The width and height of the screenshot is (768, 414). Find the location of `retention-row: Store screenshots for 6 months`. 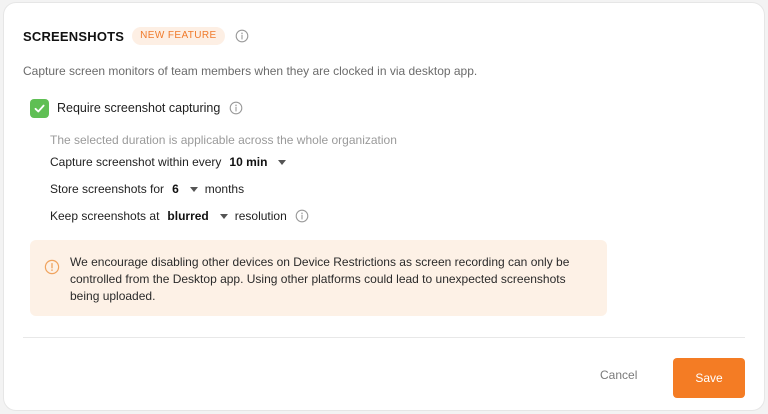

retention-row: Store screenshots for 6 months is located at coordinates (147, 189).